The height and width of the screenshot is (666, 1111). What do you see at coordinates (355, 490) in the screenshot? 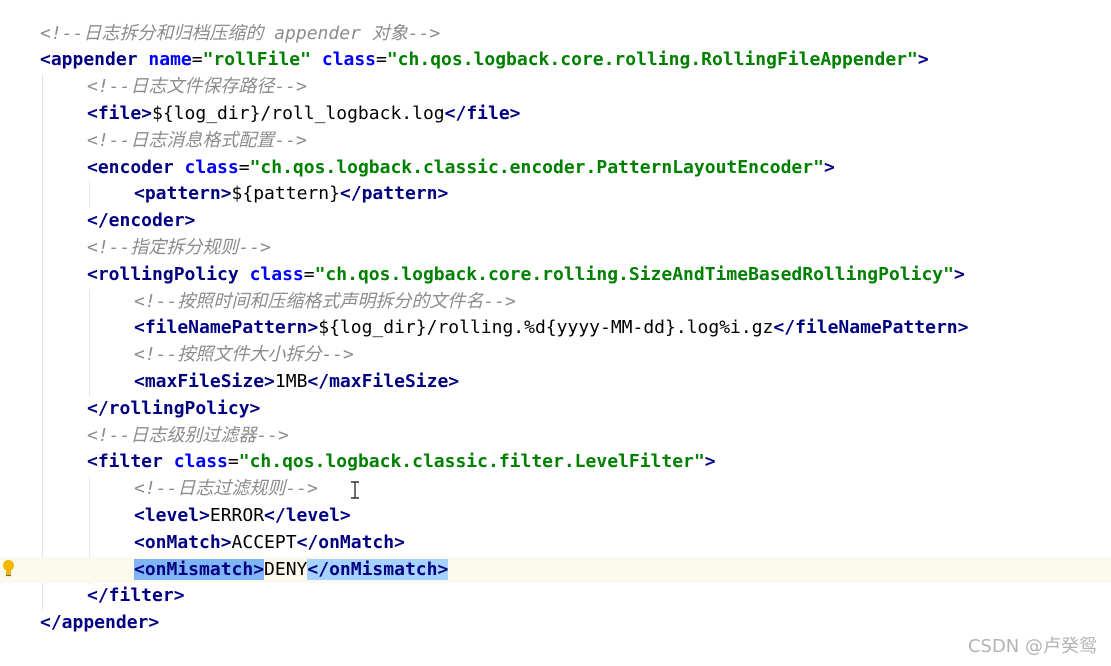
I see `text-cursor-icon` at bounding box center [355, 490].